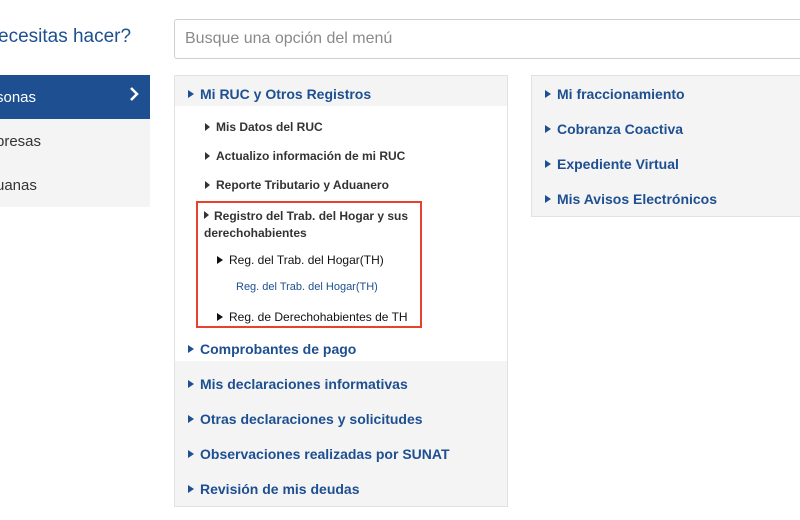 This screenshot has width=800, height=520. Describe the element at coordinates (18, 185) in the screenshot. I see `sidebar-item-label: uanas` at that location.